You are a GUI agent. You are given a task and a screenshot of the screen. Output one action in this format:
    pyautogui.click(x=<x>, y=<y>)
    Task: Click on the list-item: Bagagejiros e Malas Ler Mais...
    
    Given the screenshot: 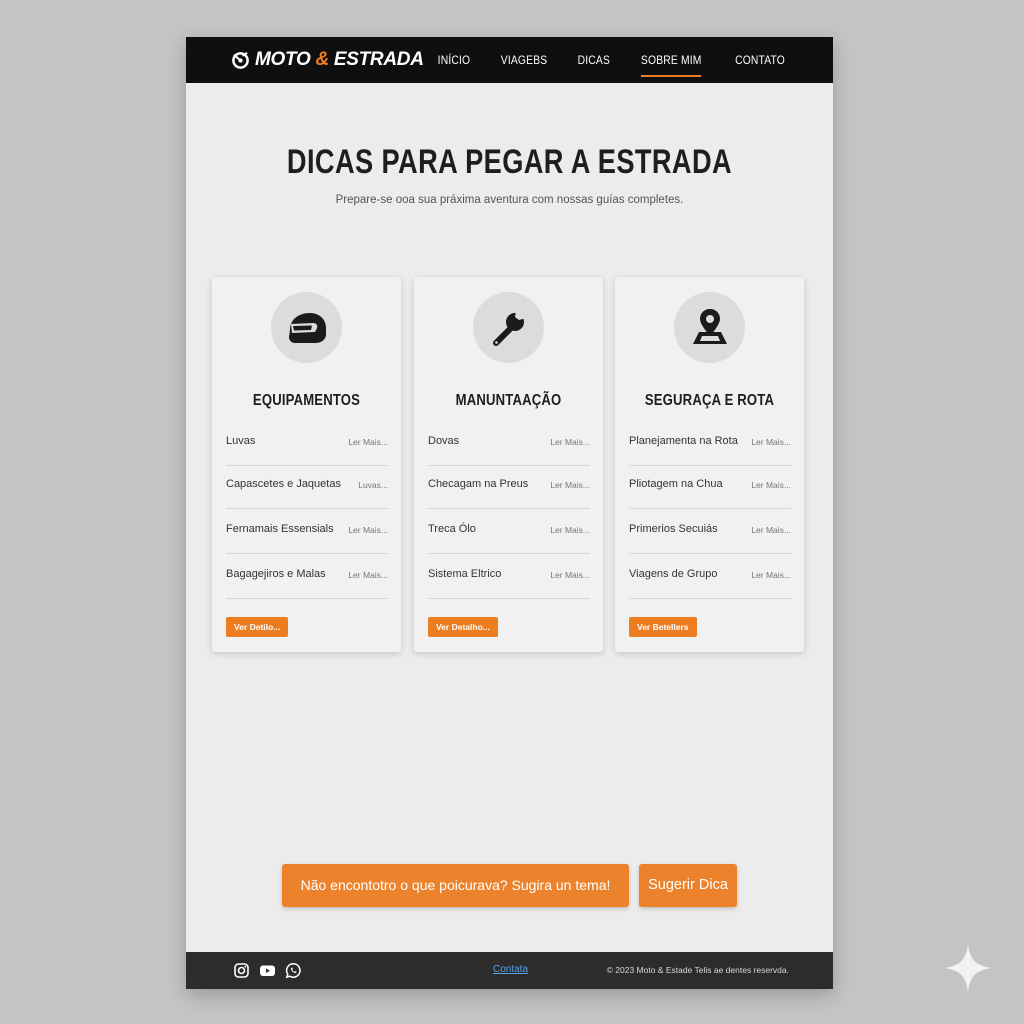 What is the action you would take?
    pyautogui.click(x=307, y=576)
    